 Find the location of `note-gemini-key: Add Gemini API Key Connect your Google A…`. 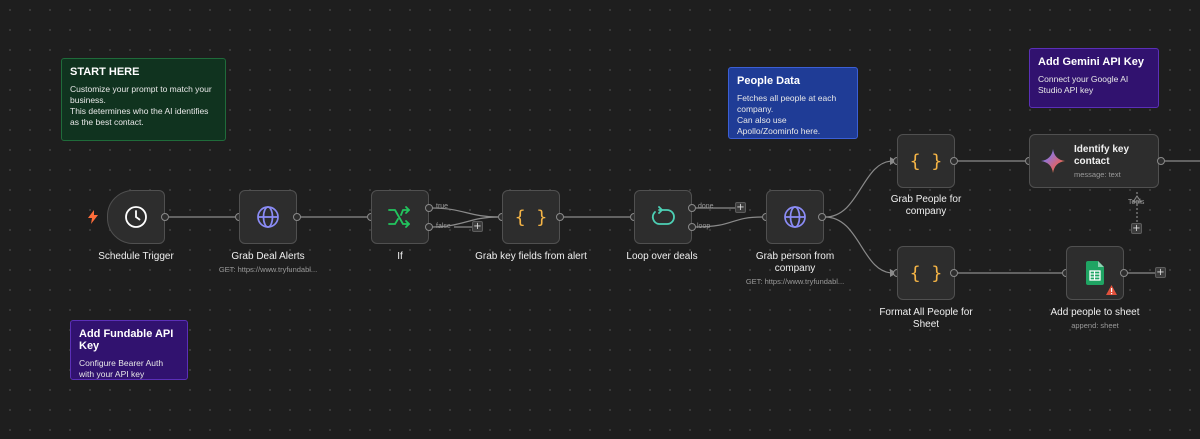

note-gemini-key: Add Gemini API Key Connect your Google A… is located at coordinates (1094, 78).